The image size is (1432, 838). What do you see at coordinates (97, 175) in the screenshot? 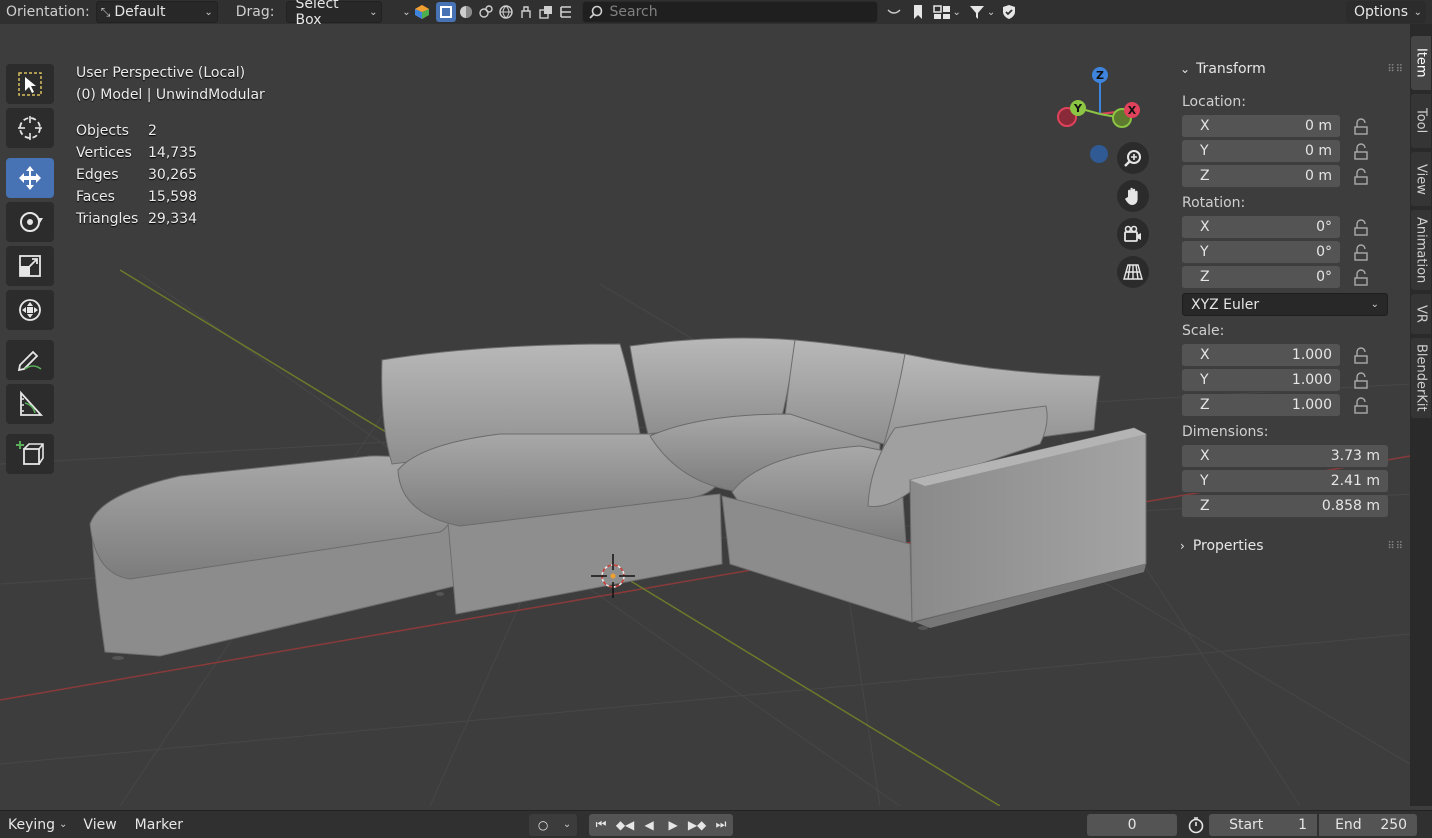
I see `stat-label: Edges` at bounding box center [97, 175].